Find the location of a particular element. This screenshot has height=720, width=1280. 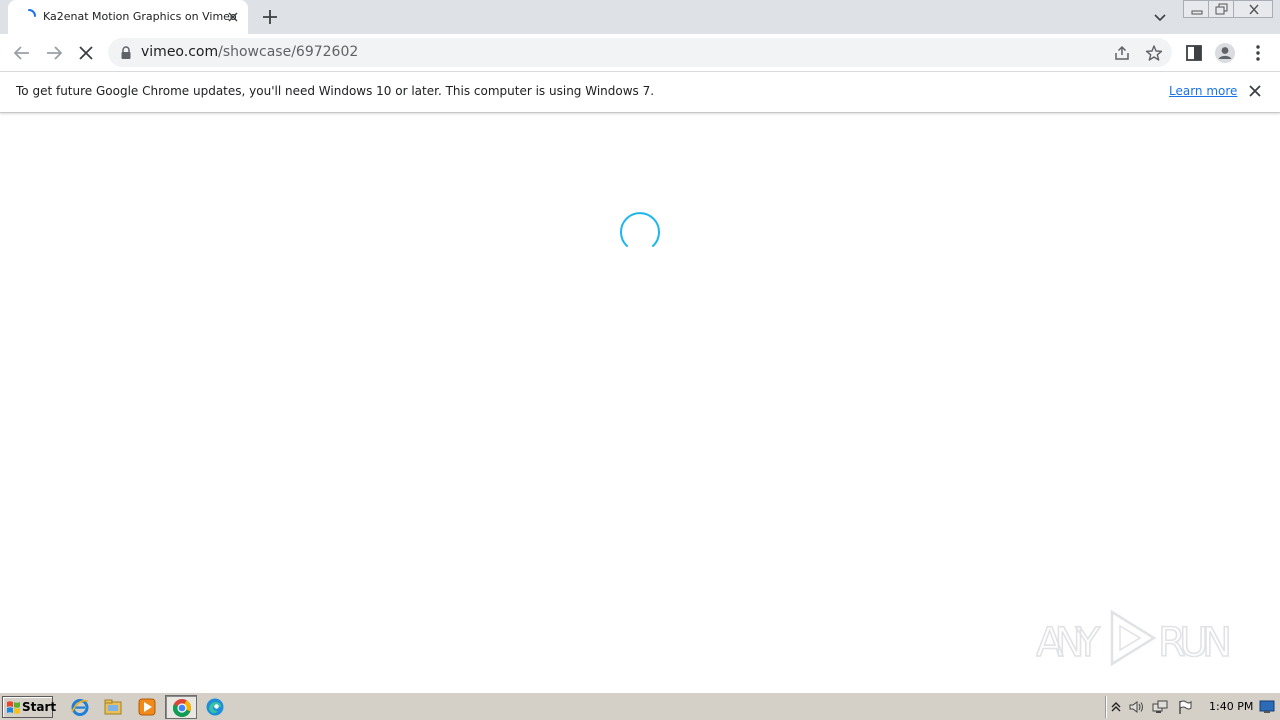

page-loading-spinner is located at coordinates (640, 229).